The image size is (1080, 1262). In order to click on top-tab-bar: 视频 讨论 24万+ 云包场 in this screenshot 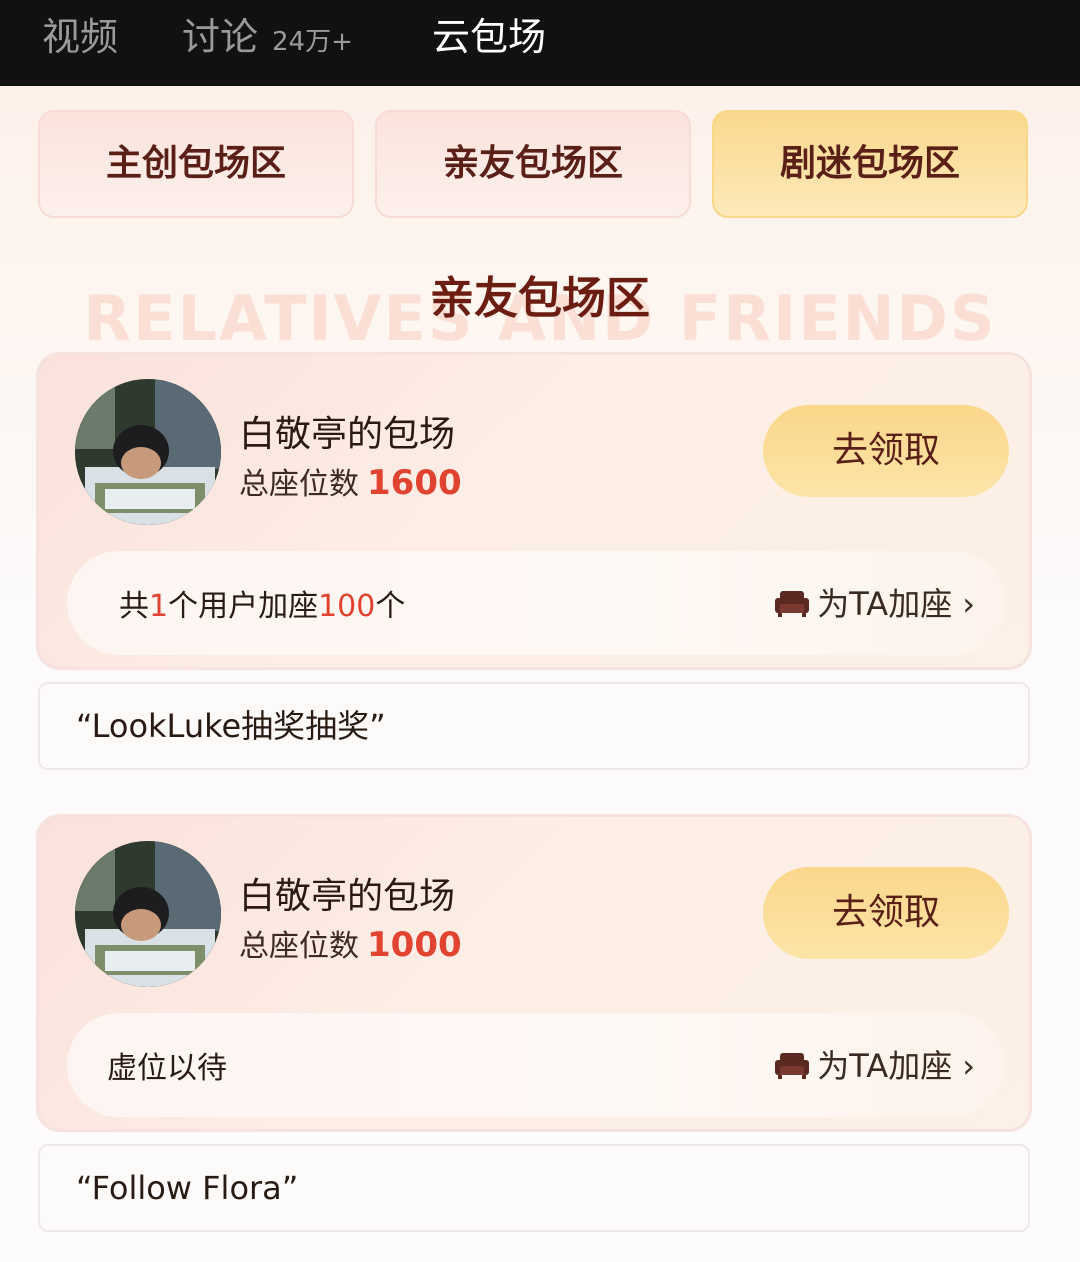, I will do `click(540, 43)`.